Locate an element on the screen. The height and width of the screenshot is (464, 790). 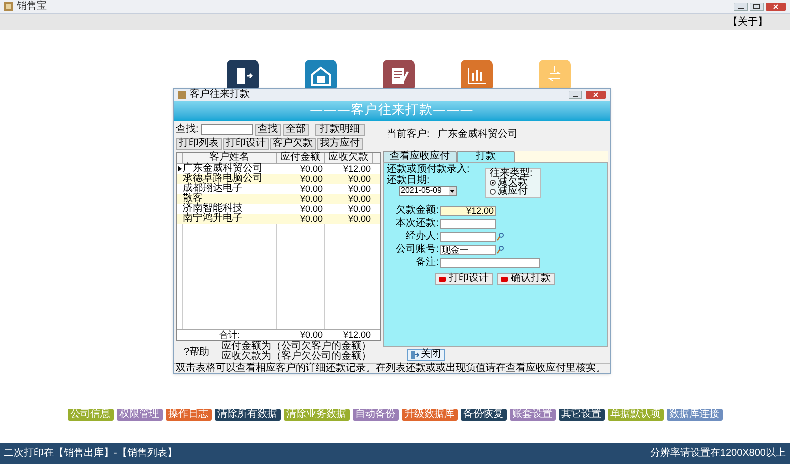
settings-button: 备份恢复 is located at coordinates (483, 415).